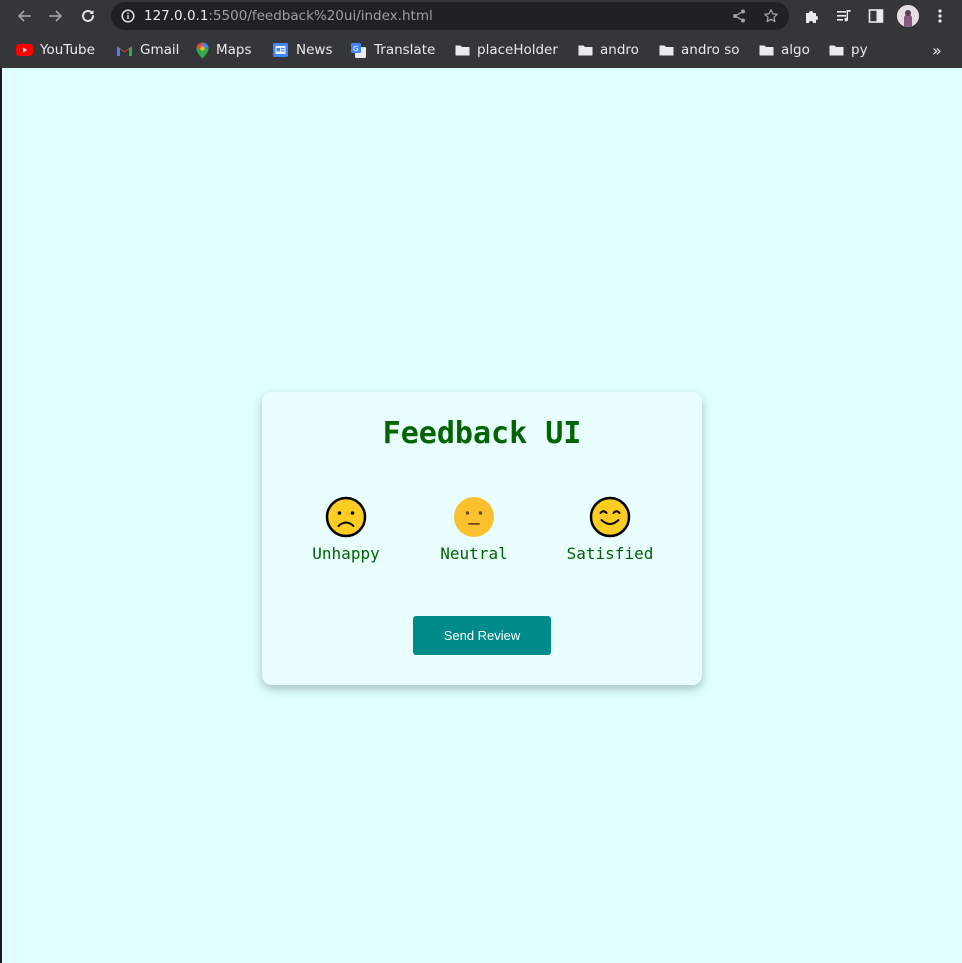  I want to click on bookmark-youtube: YouTube, so click(55, 50).